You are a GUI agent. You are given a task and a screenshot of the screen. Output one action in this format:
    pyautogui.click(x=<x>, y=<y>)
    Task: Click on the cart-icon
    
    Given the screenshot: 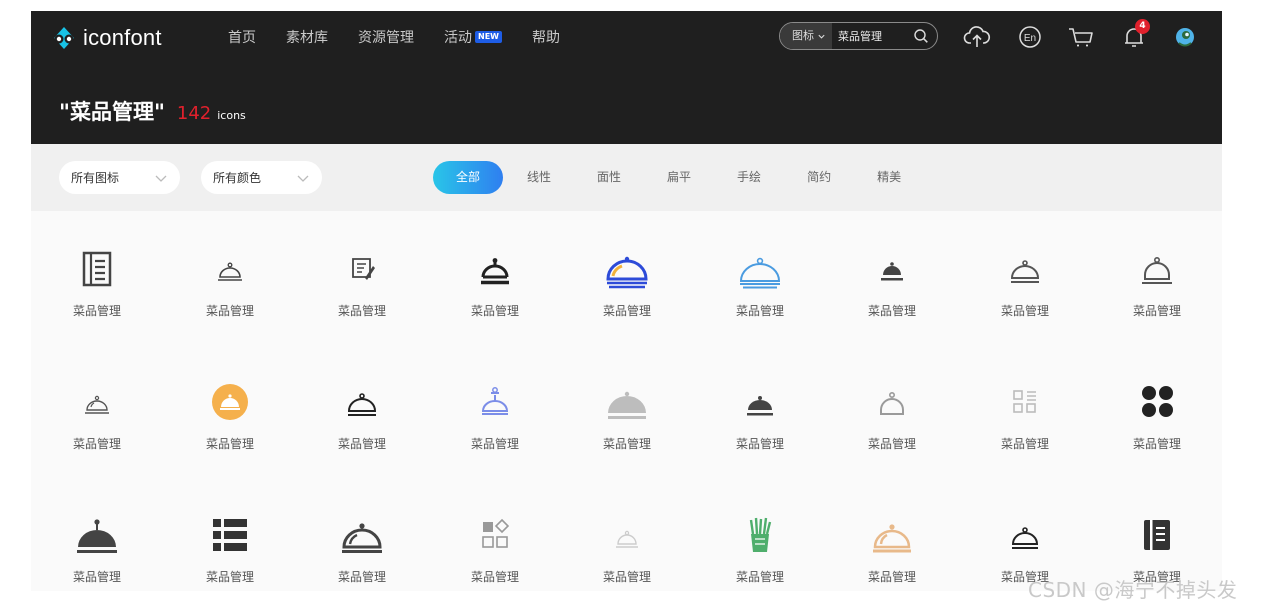 What is the action you would take?
    pyautogui.click(x=1081, y=37)
    